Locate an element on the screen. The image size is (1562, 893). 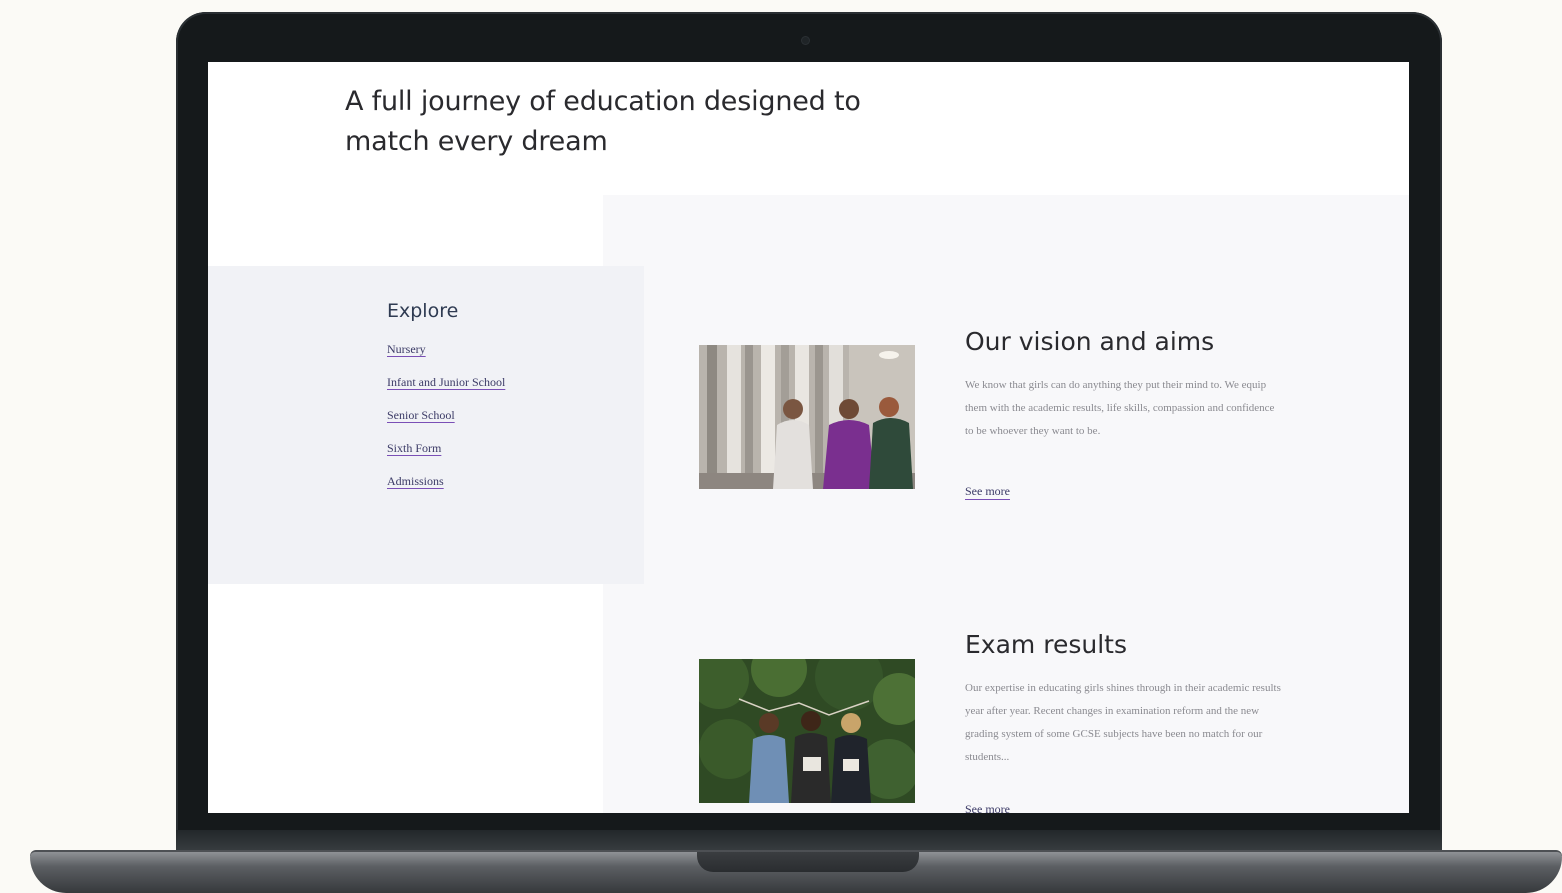
list-item: Admissions is located at coordinates (446, 488).